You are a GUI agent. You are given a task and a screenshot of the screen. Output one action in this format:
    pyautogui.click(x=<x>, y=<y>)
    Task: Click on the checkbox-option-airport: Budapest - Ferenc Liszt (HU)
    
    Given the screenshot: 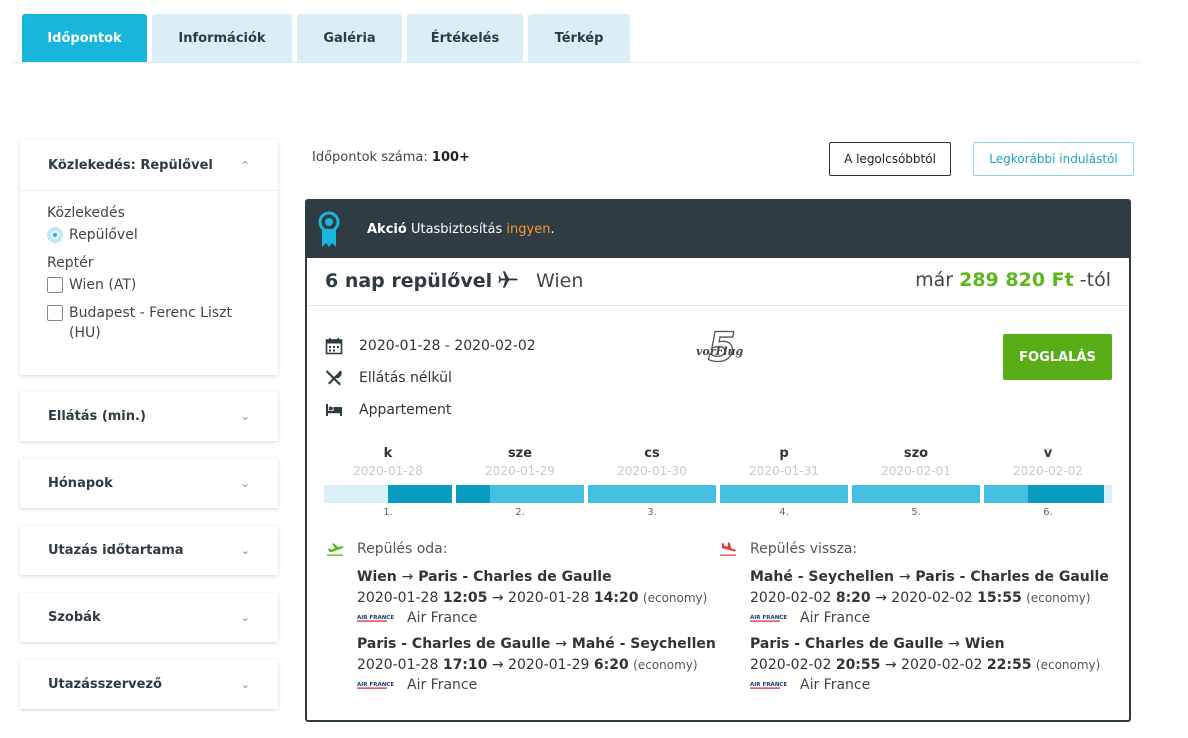 What is the action you would take?
    pyautogui.click(x=149, y=323)
    